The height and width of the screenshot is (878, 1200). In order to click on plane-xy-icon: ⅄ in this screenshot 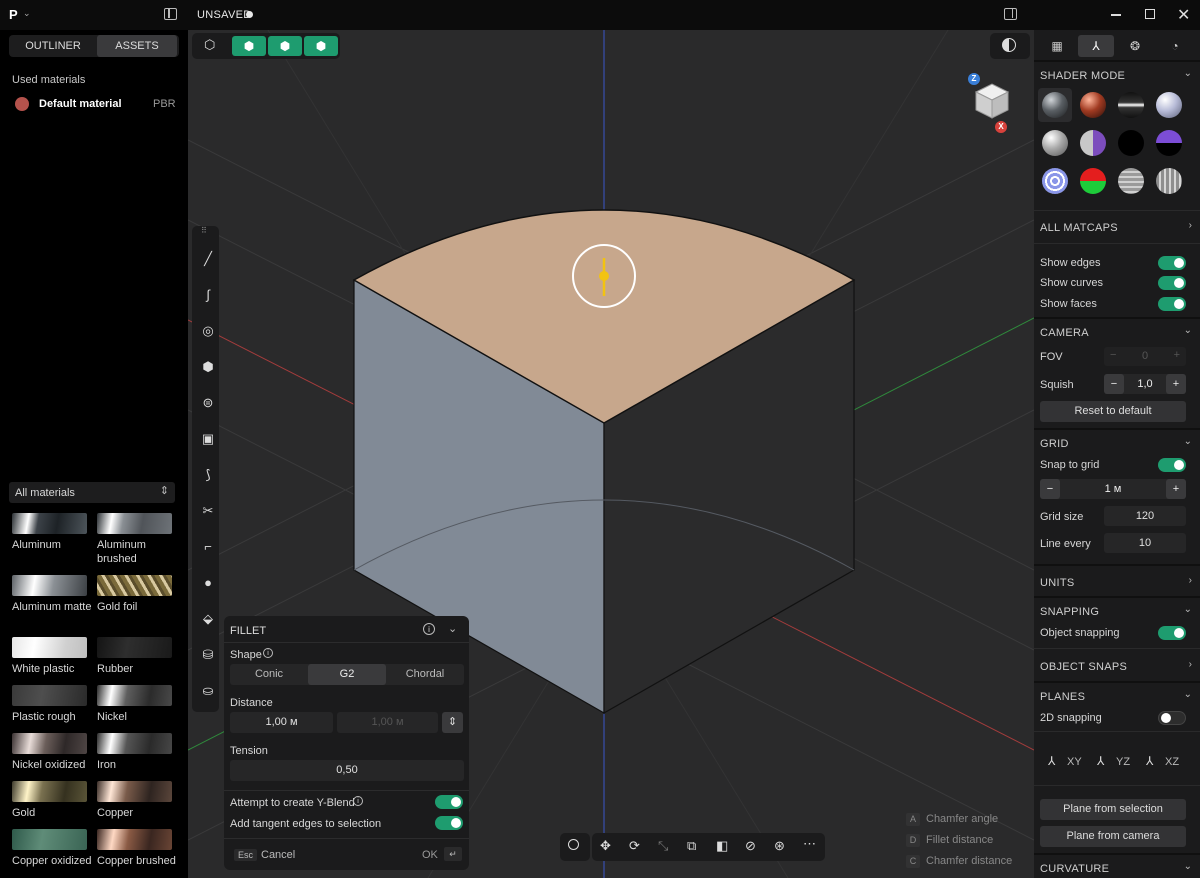, I will do `click(1051, 761)`.